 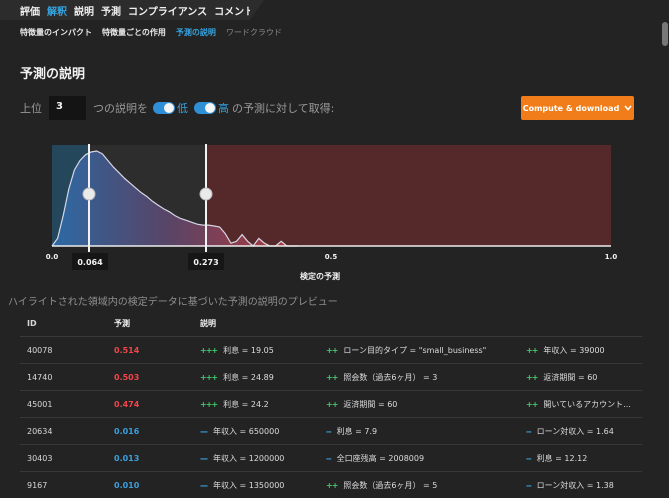 What do you see at coordinates (127, 431) in the screenshot?
I see `row-prediction: 0.016` at bounding box center [127, 431].